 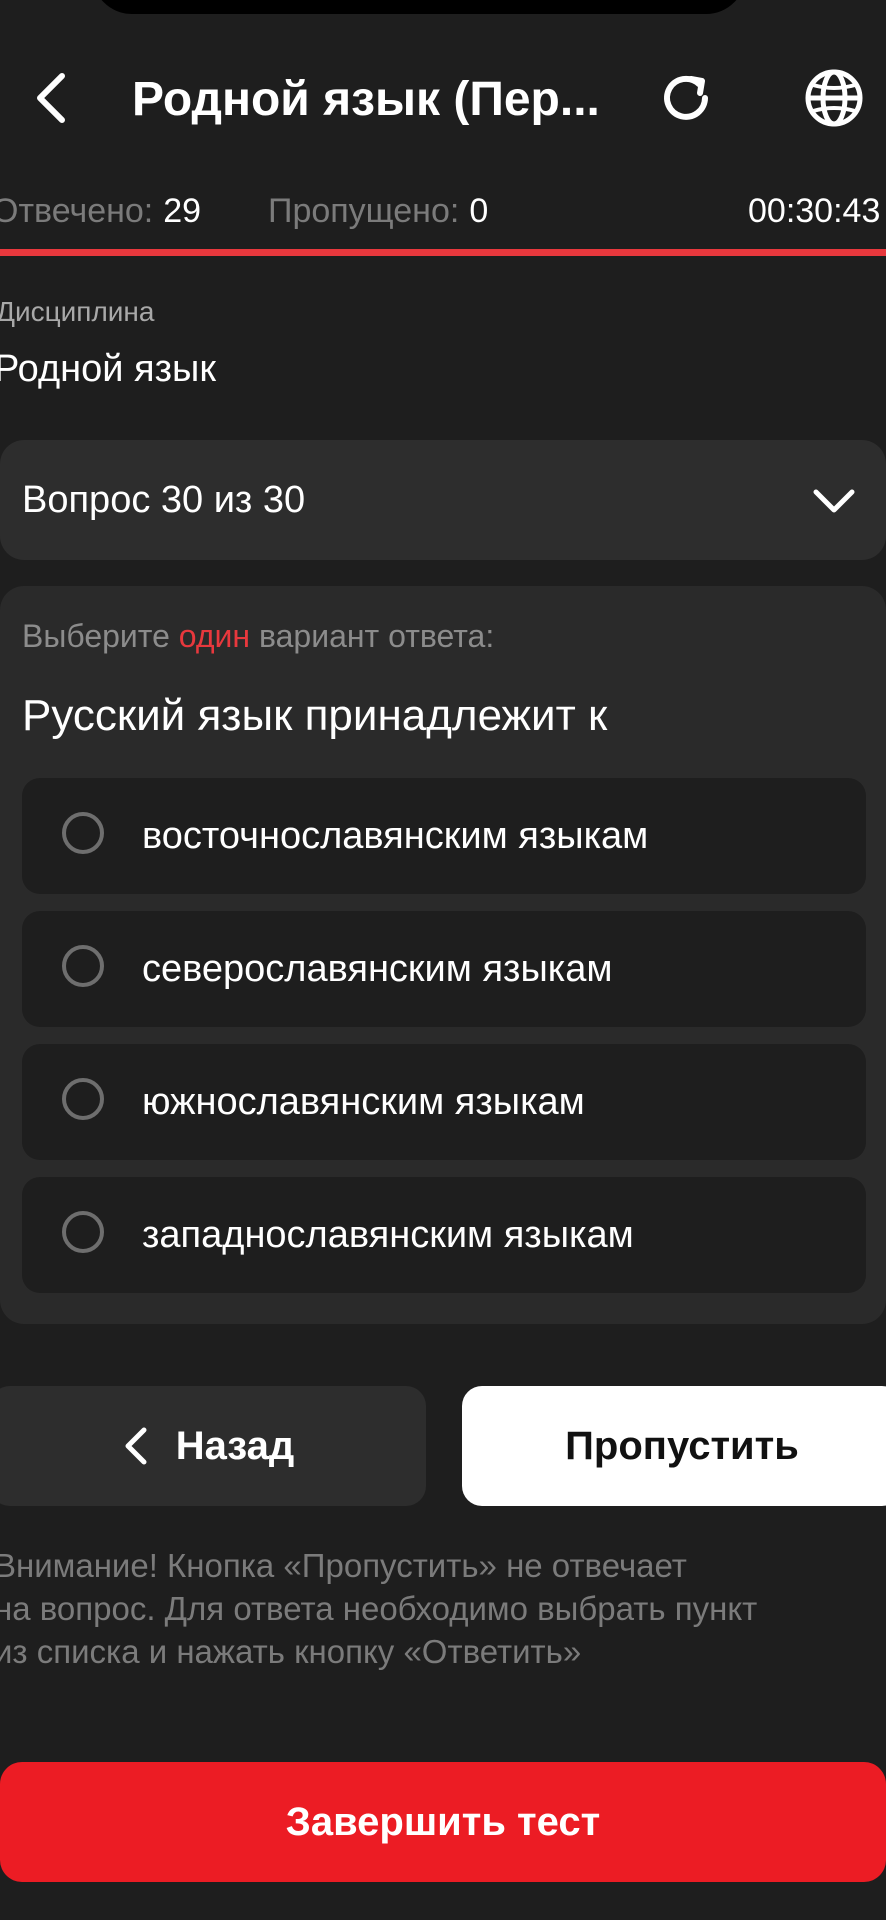 I want to click on timer: 00:30:43, so click(x=814, y=211).